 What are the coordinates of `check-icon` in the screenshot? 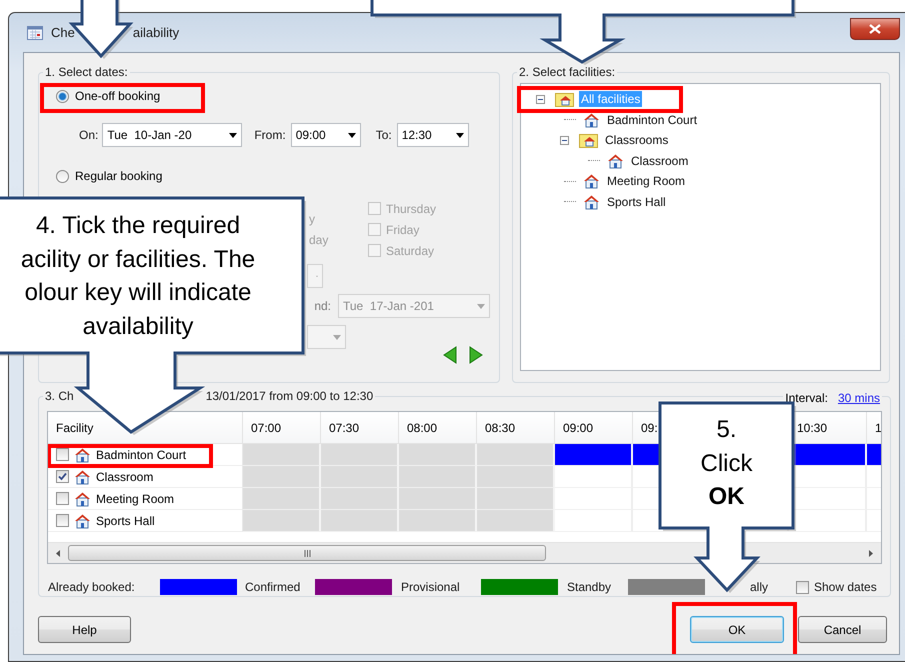 It's located at (62, 476).